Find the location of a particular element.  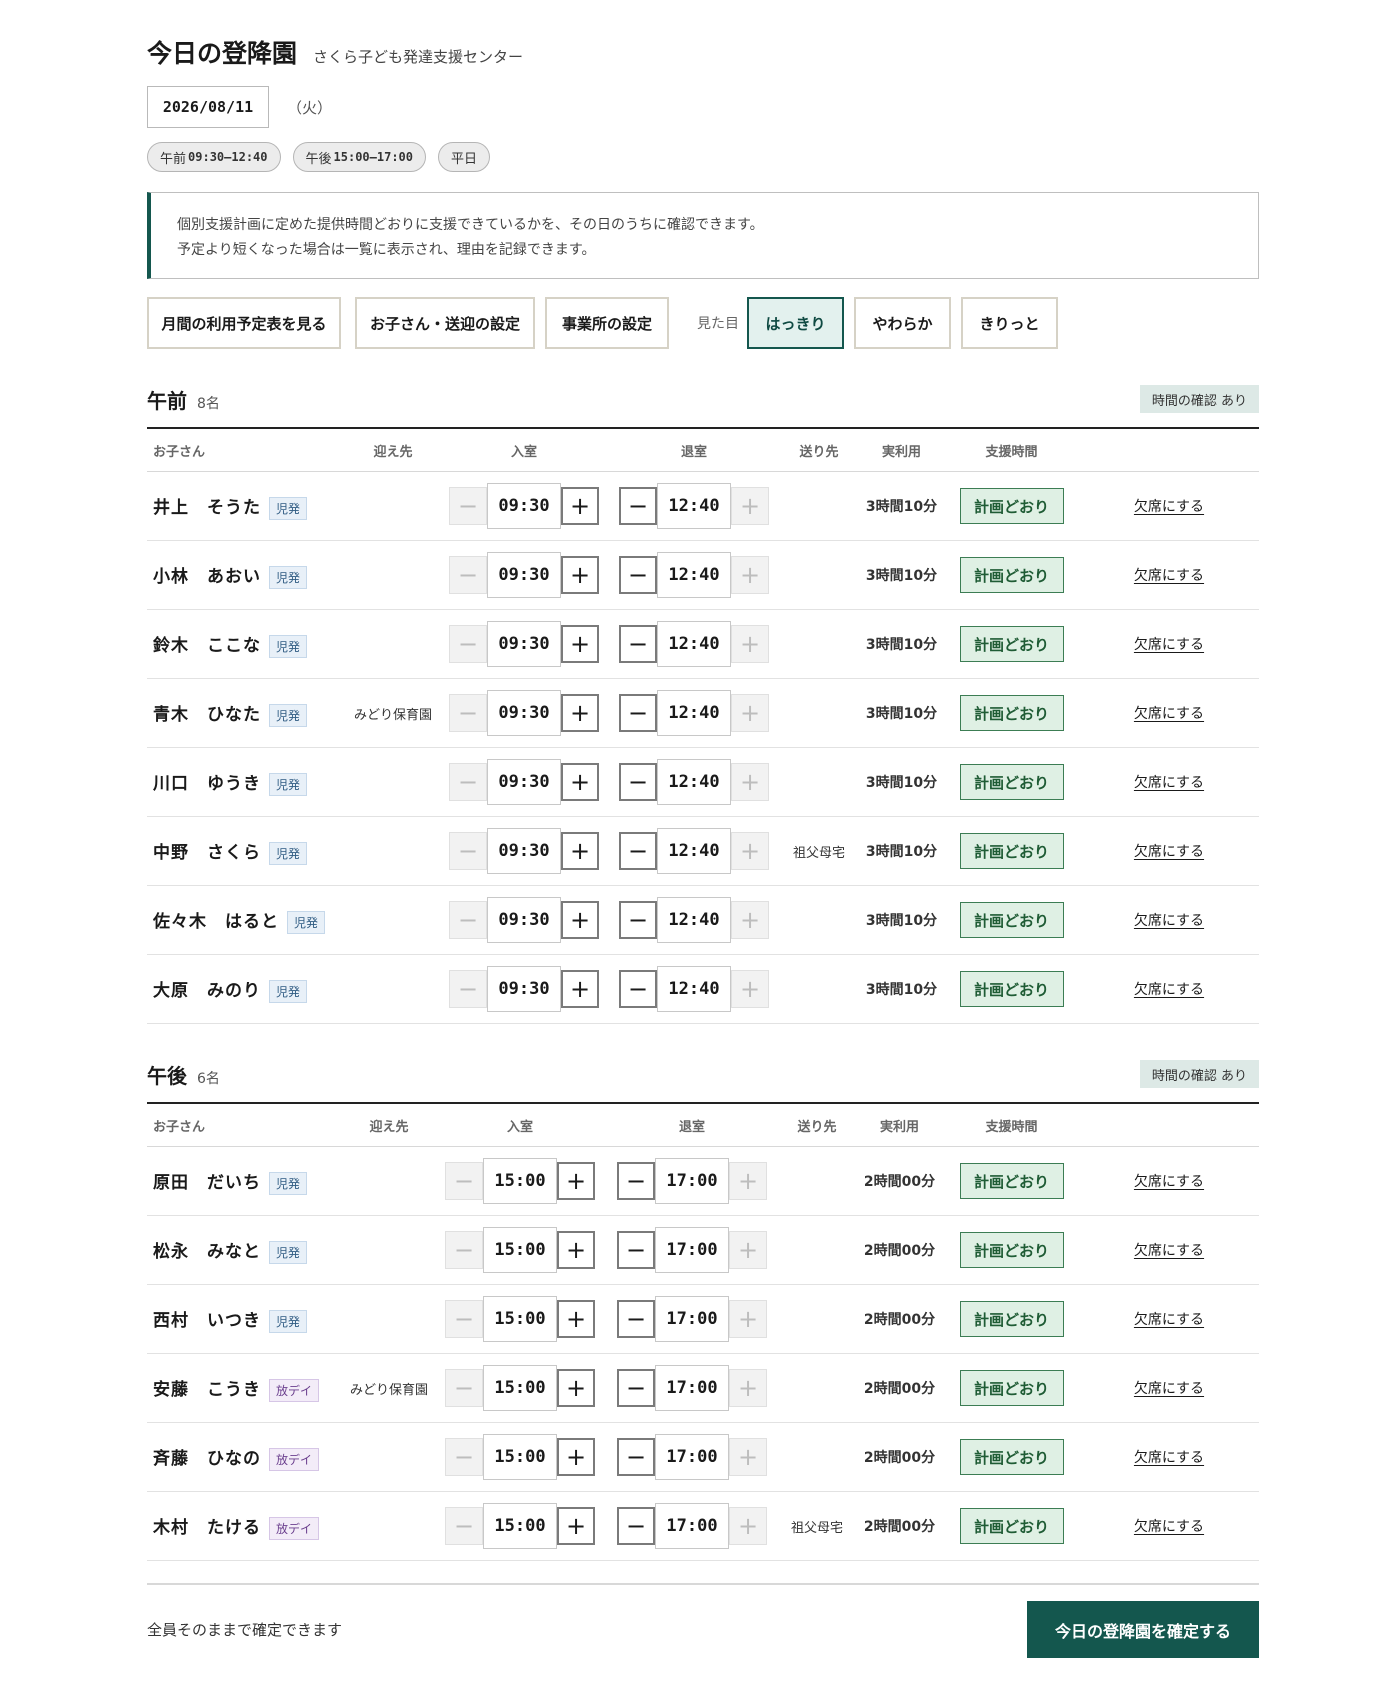

date-field: 2026/08/11 is located at coordinates (208, 107).